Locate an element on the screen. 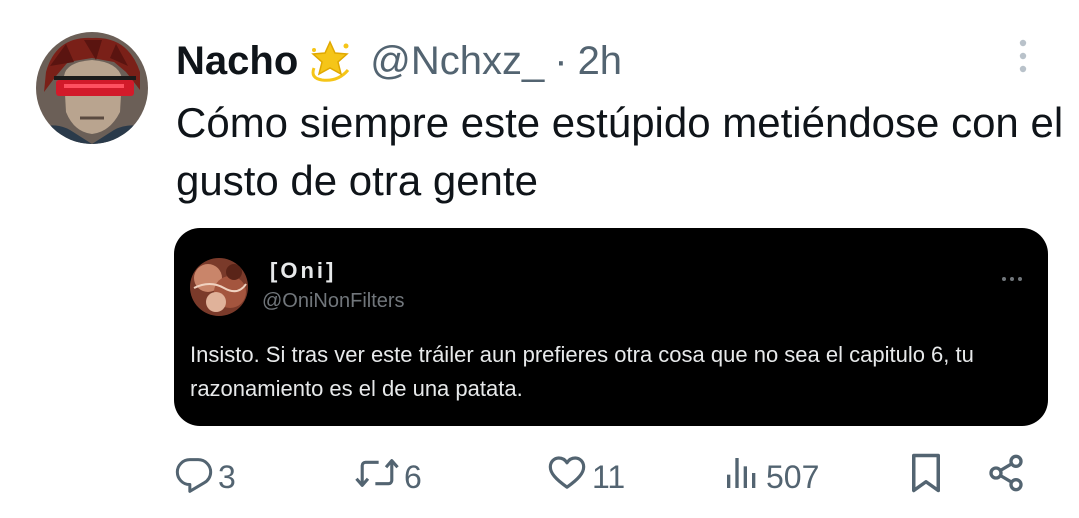 This screenshot has width=1079, height=518. share-icon is located at coordinates (1006, 477).